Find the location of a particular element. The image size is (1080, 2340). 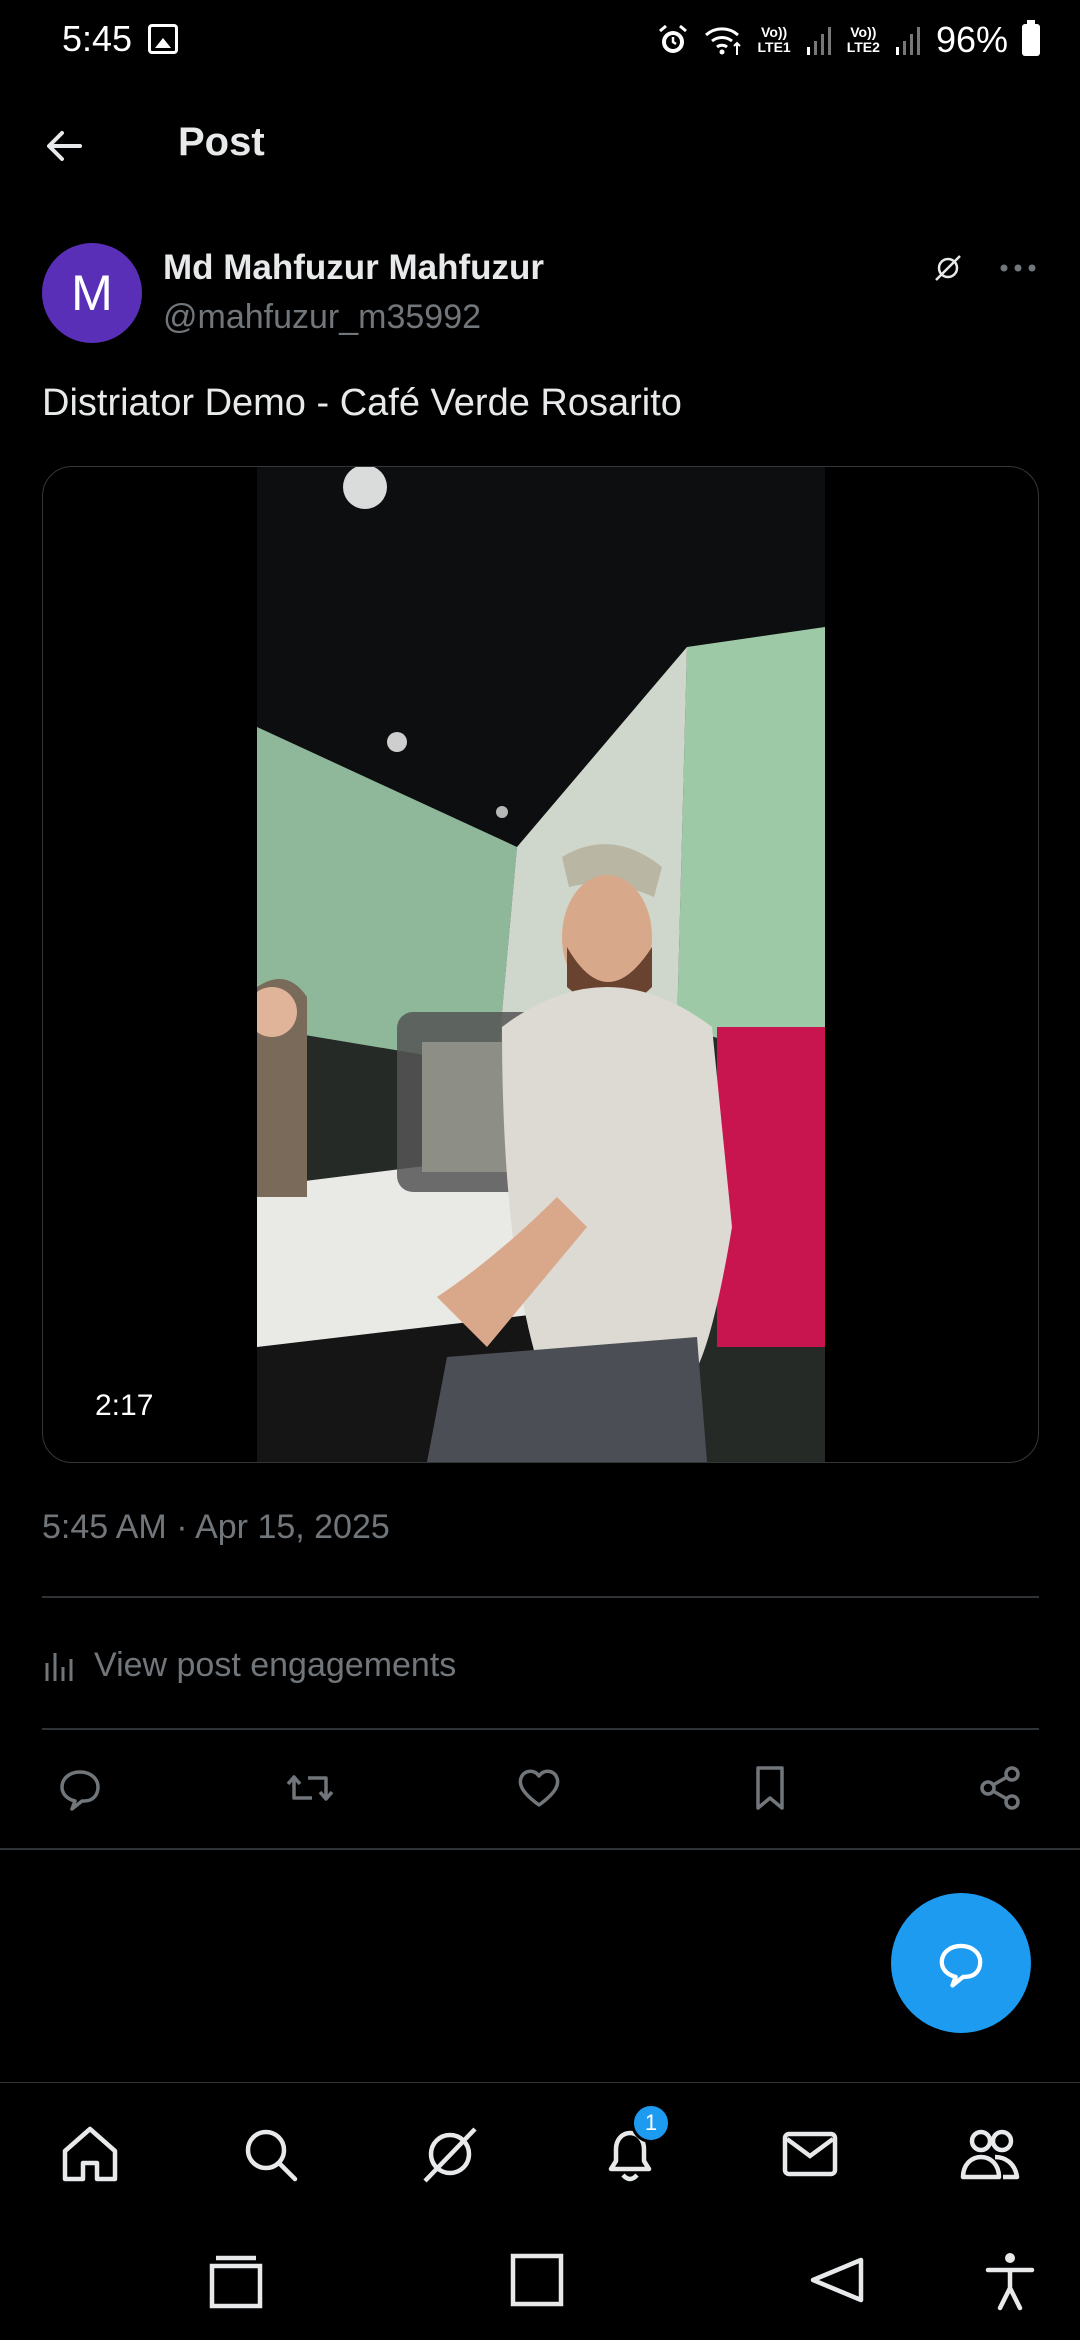

avatar: M is located at coordinates (92, 293).